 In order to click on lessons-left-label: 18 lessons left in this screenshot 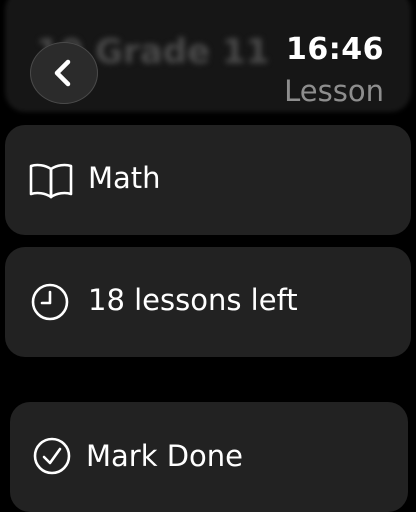, I will do `click(193, 300)`.